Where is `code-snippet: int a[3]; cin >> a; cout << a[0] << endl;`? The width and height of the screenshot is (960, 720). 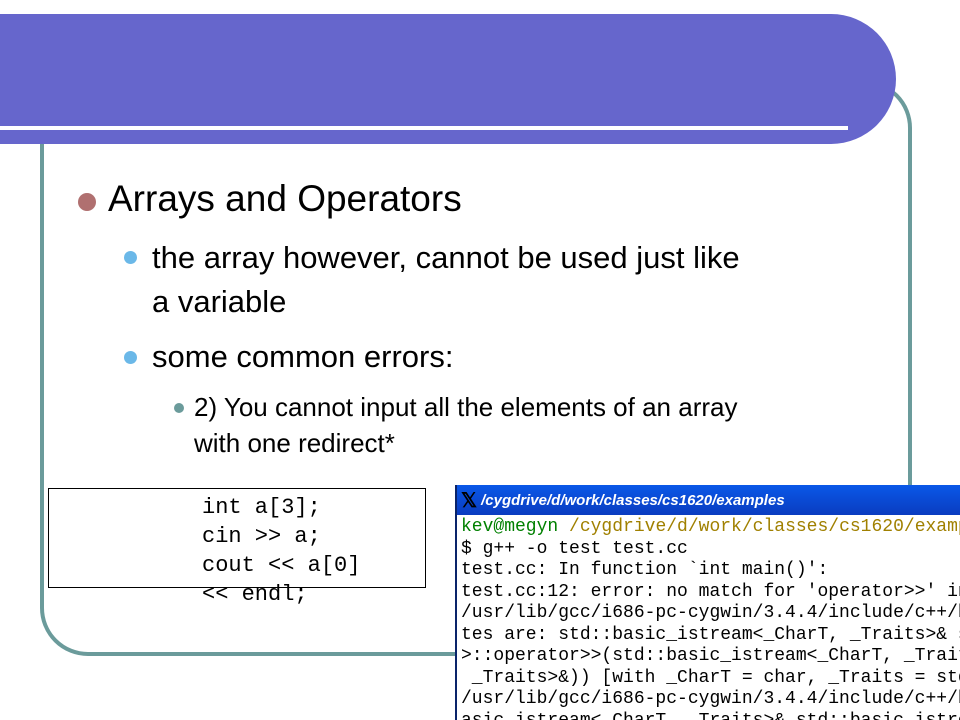 code-snippet: int a[3]; cin >> a; cout << a[0] << endl; is located at coordinates (281, 551).